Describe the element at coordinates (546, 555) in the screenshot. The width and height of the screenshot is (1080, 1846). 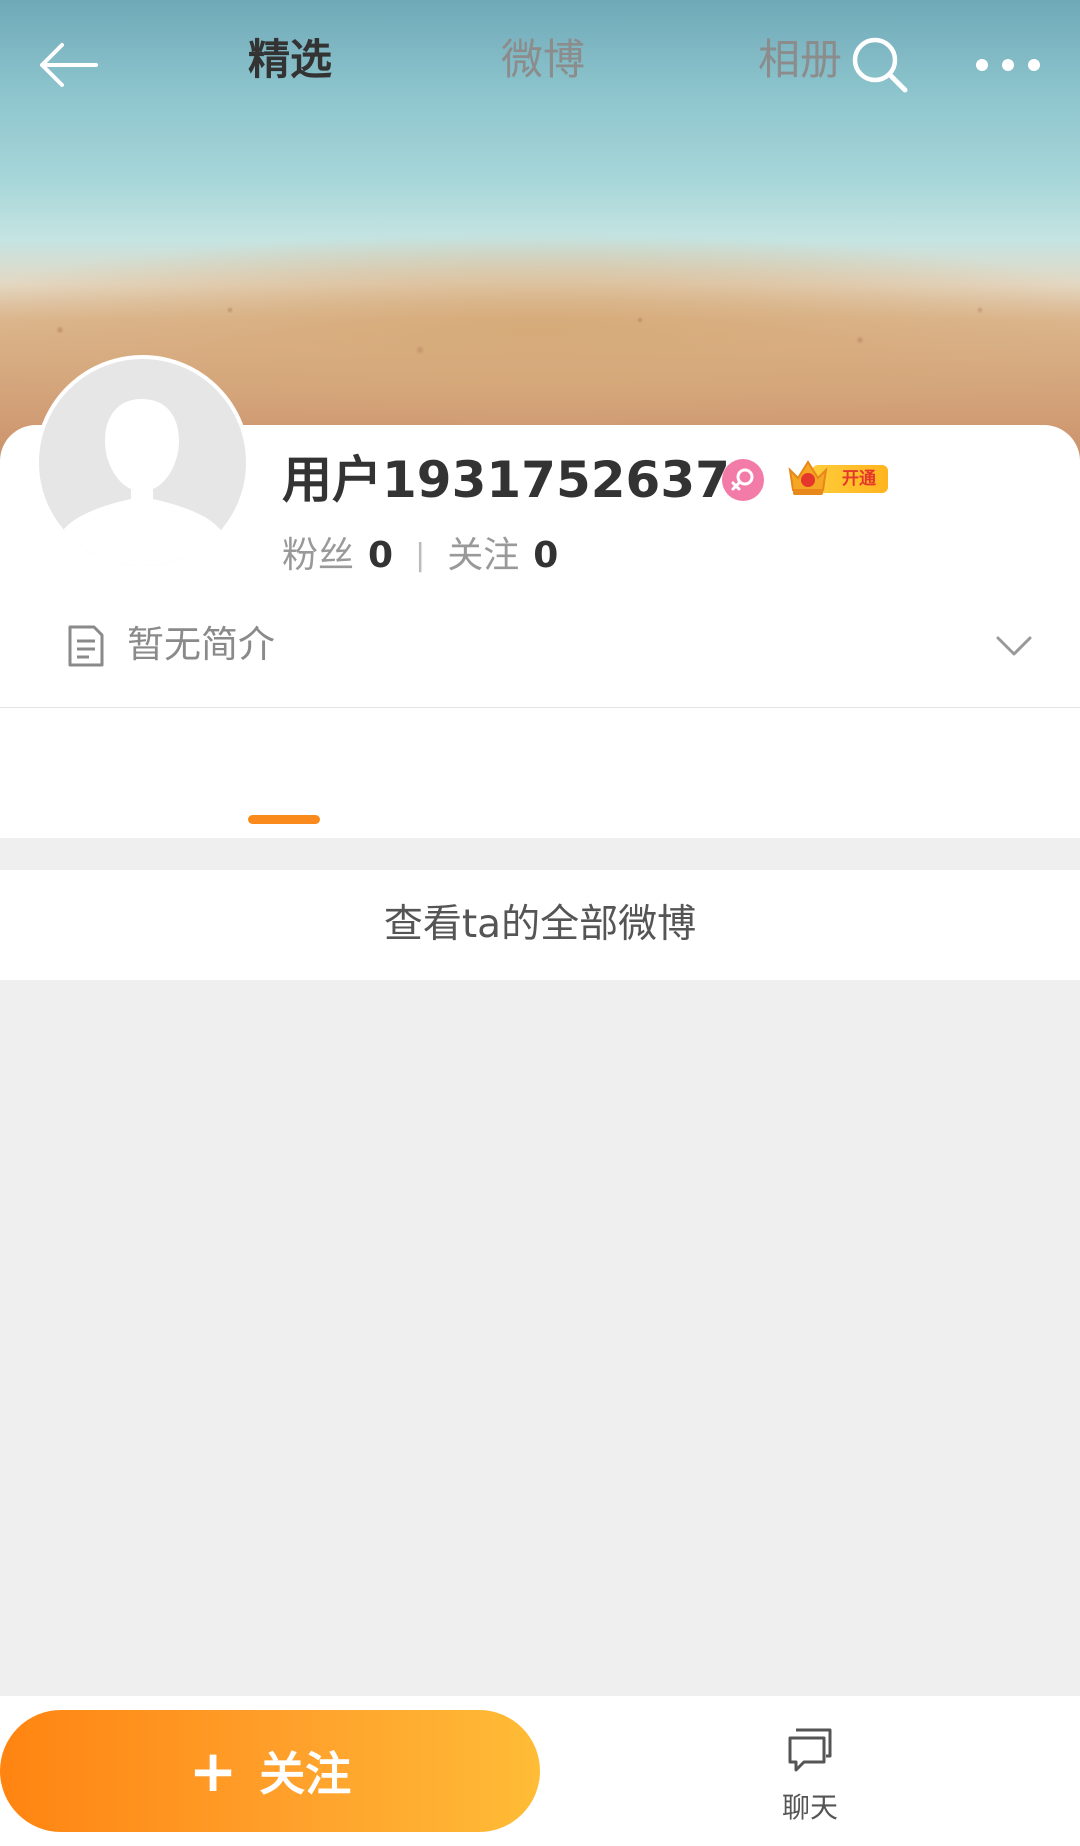
I see `following-count: 0` at that location.